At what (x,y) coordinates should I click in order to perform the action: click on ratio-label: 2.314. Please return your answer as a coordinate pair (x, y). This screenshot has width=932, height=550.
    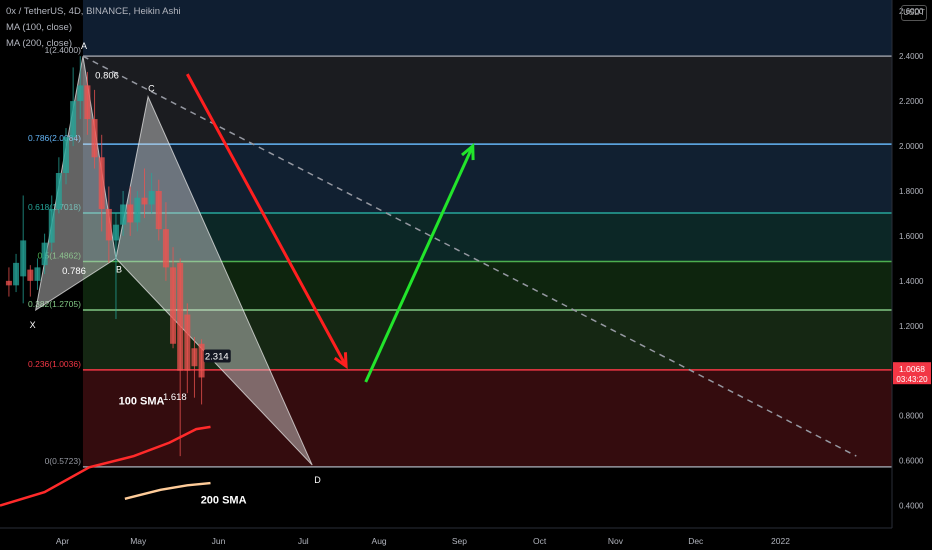
    Looking at the image, I should click on (217, 356).